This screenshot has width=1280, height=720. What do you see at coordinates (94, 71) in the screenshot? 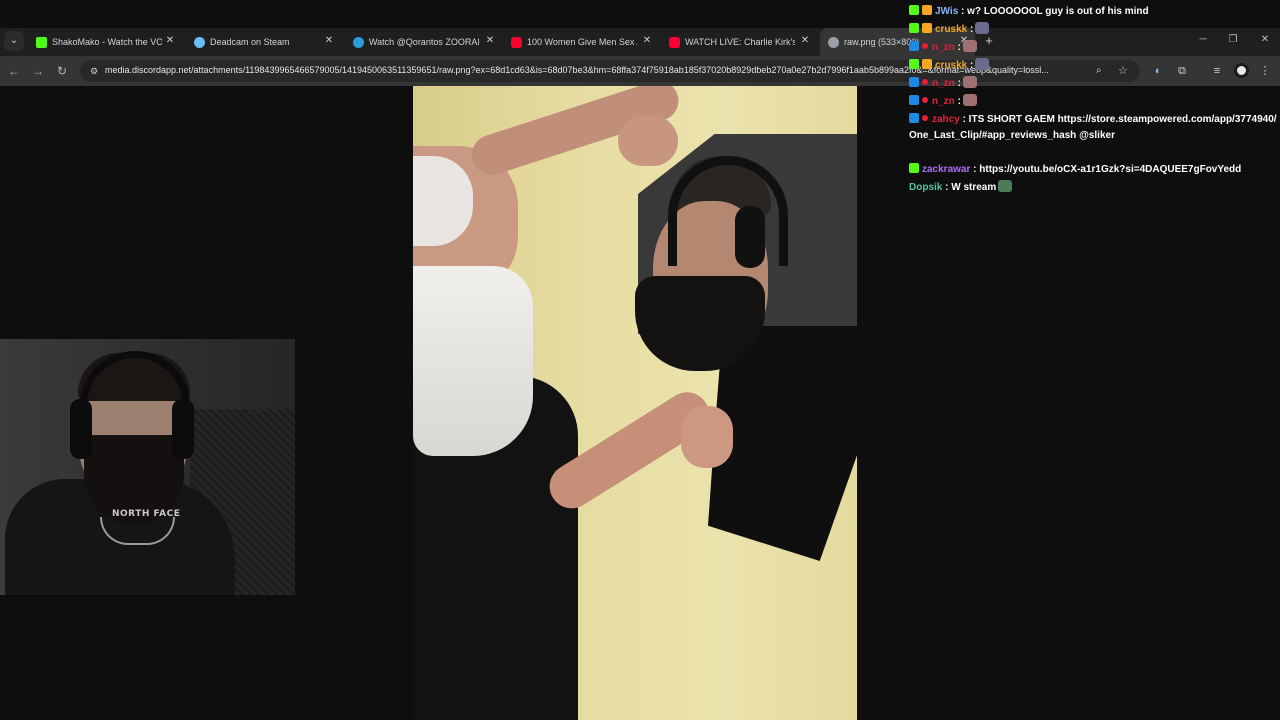
I see `site-info-icon: ⚙` at bounding box center [94, 71].